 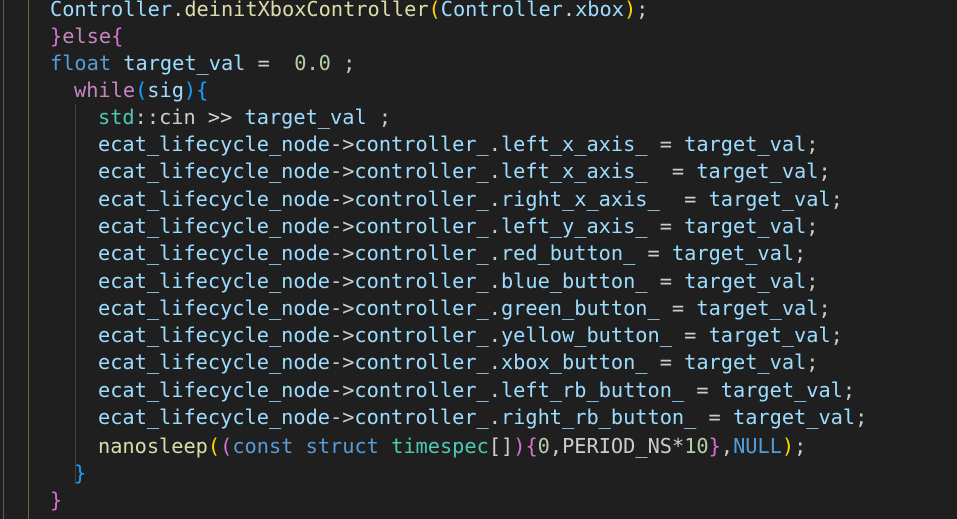 What do you see at coordinates (568, 253) in the screenshot?
I see `identifier: red_button_` at bounding box center [568, 253].